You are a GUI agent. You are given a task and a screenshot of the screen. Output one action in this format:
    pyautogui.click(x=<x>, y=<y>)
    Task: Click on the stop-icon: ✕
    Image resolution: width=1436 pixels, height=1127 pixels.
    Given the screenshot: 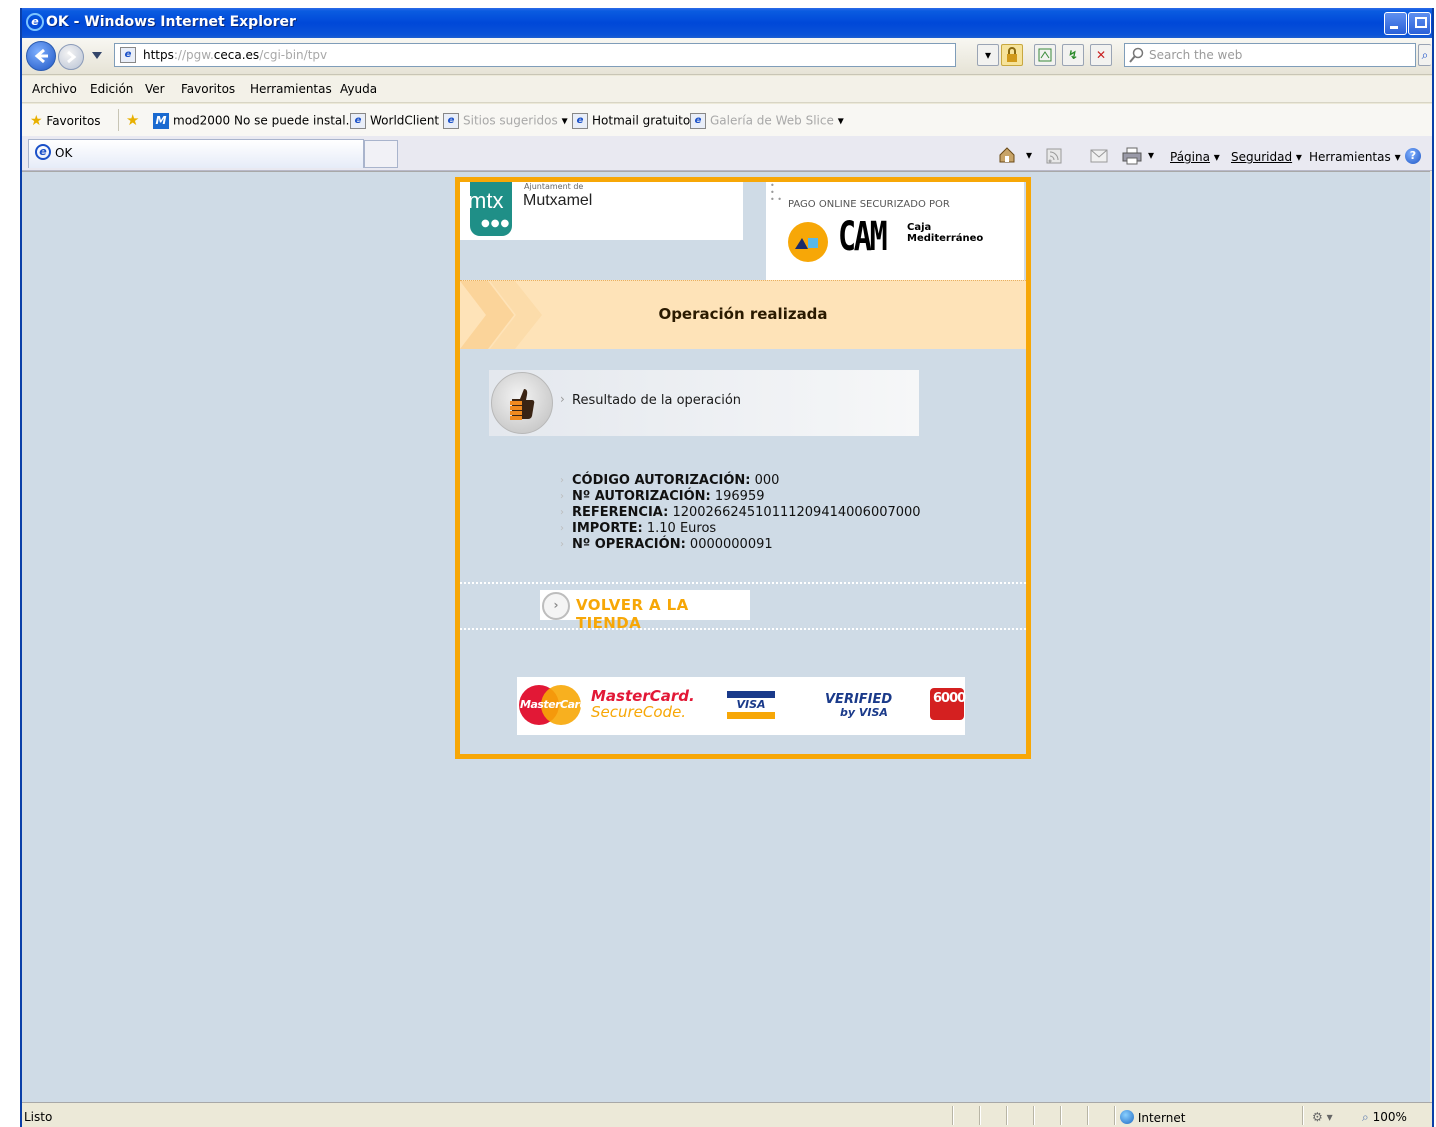 What is the action you would take?
    pyautogui.click(x=1101, y=55)
    